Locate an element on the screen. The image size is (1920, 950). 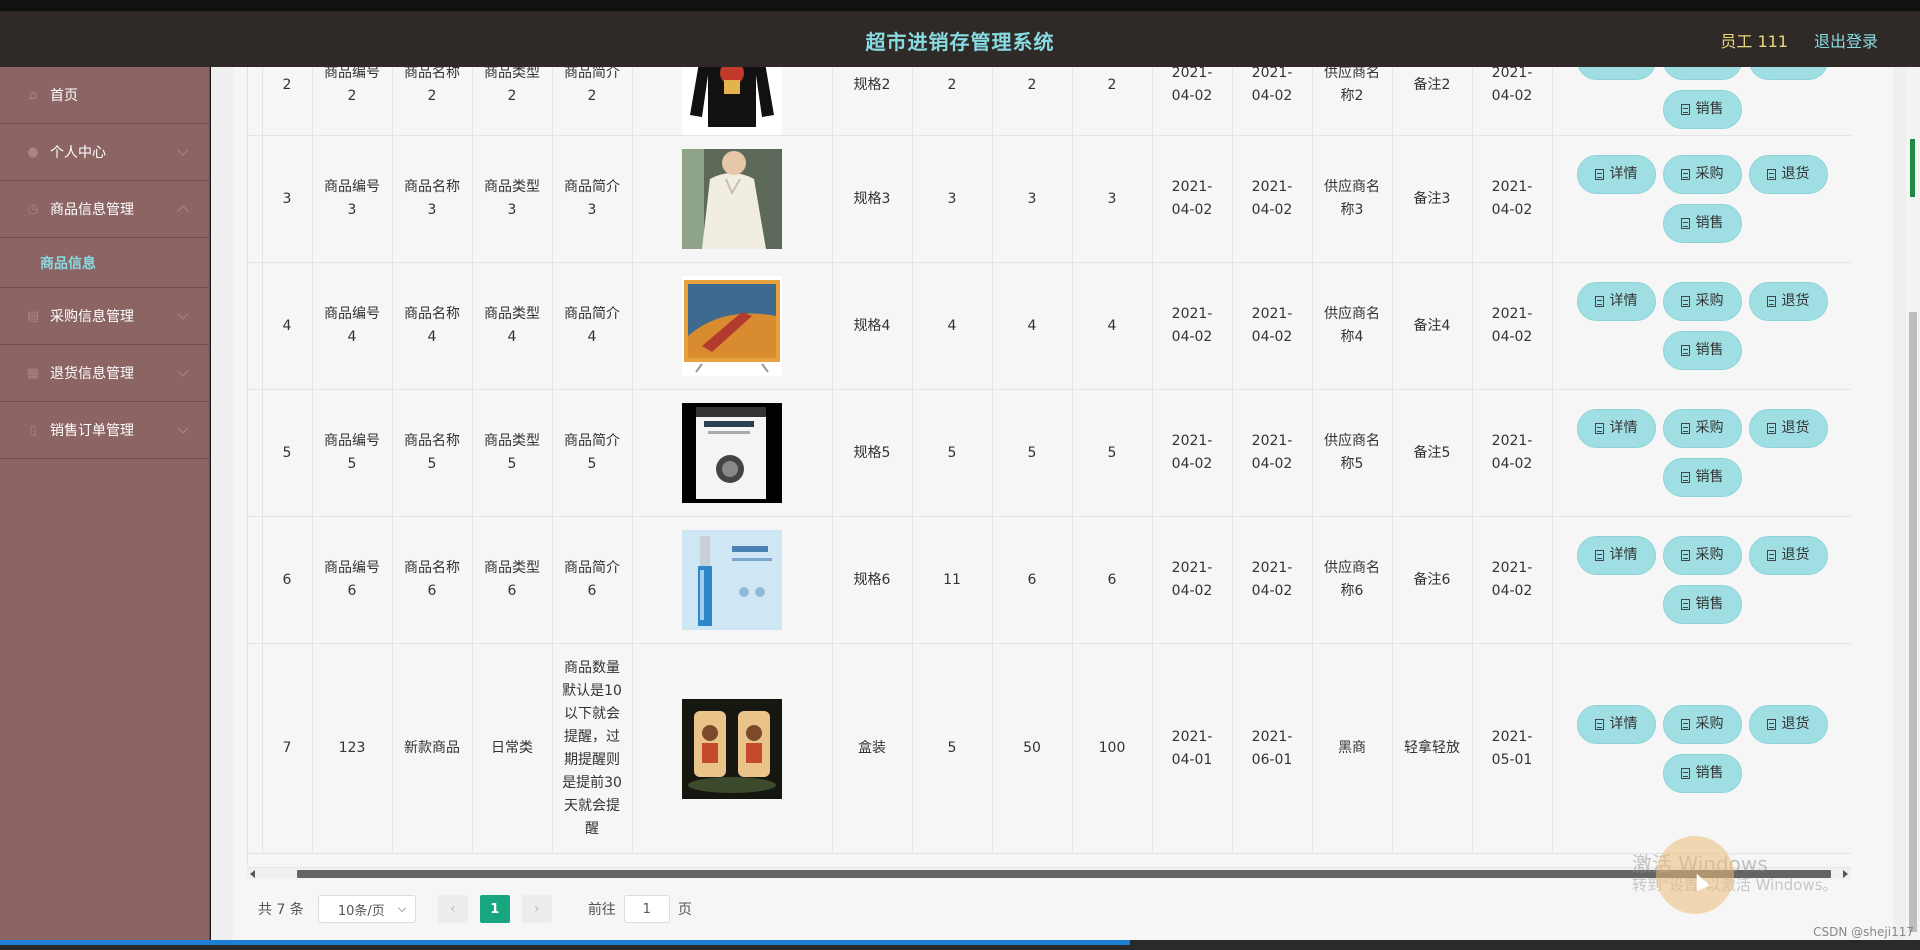
cell-value: 2 is located at coordinates (1032, 101).